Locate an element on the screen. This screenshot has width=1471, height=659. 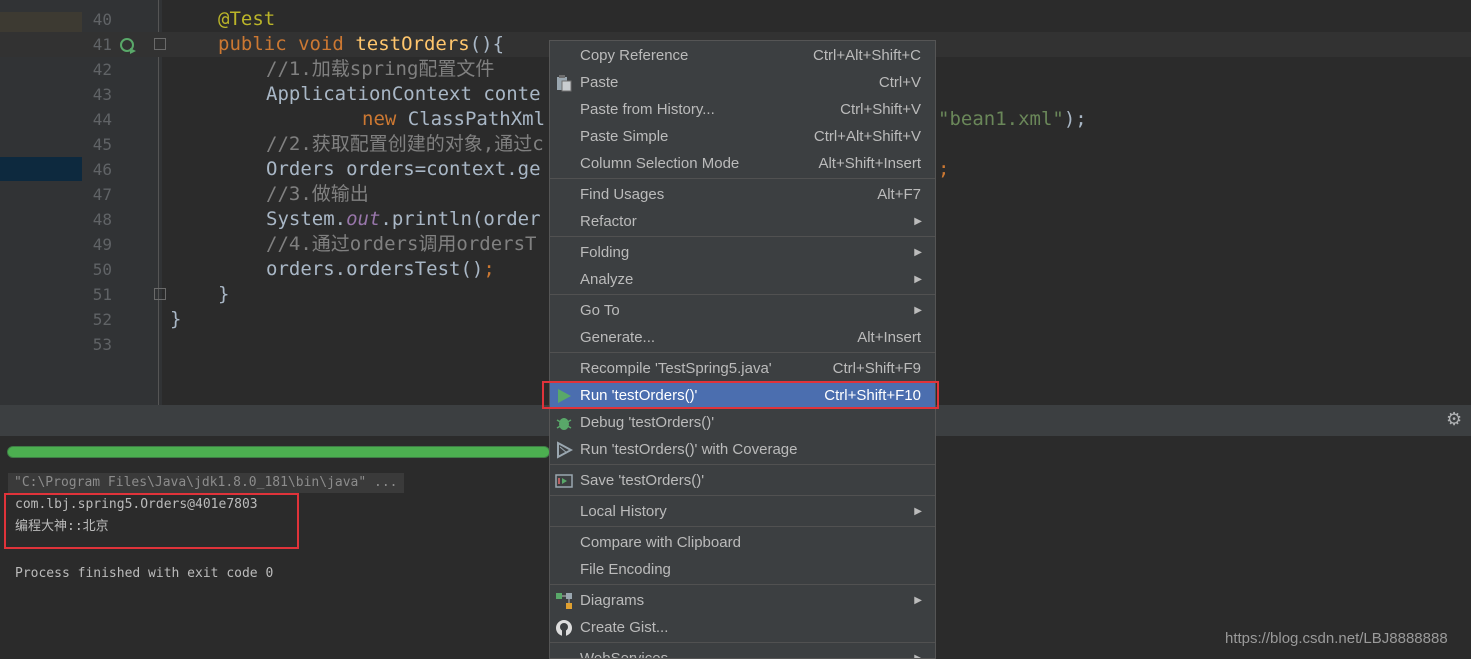
code-token: void is located at coordinates (321, 44).